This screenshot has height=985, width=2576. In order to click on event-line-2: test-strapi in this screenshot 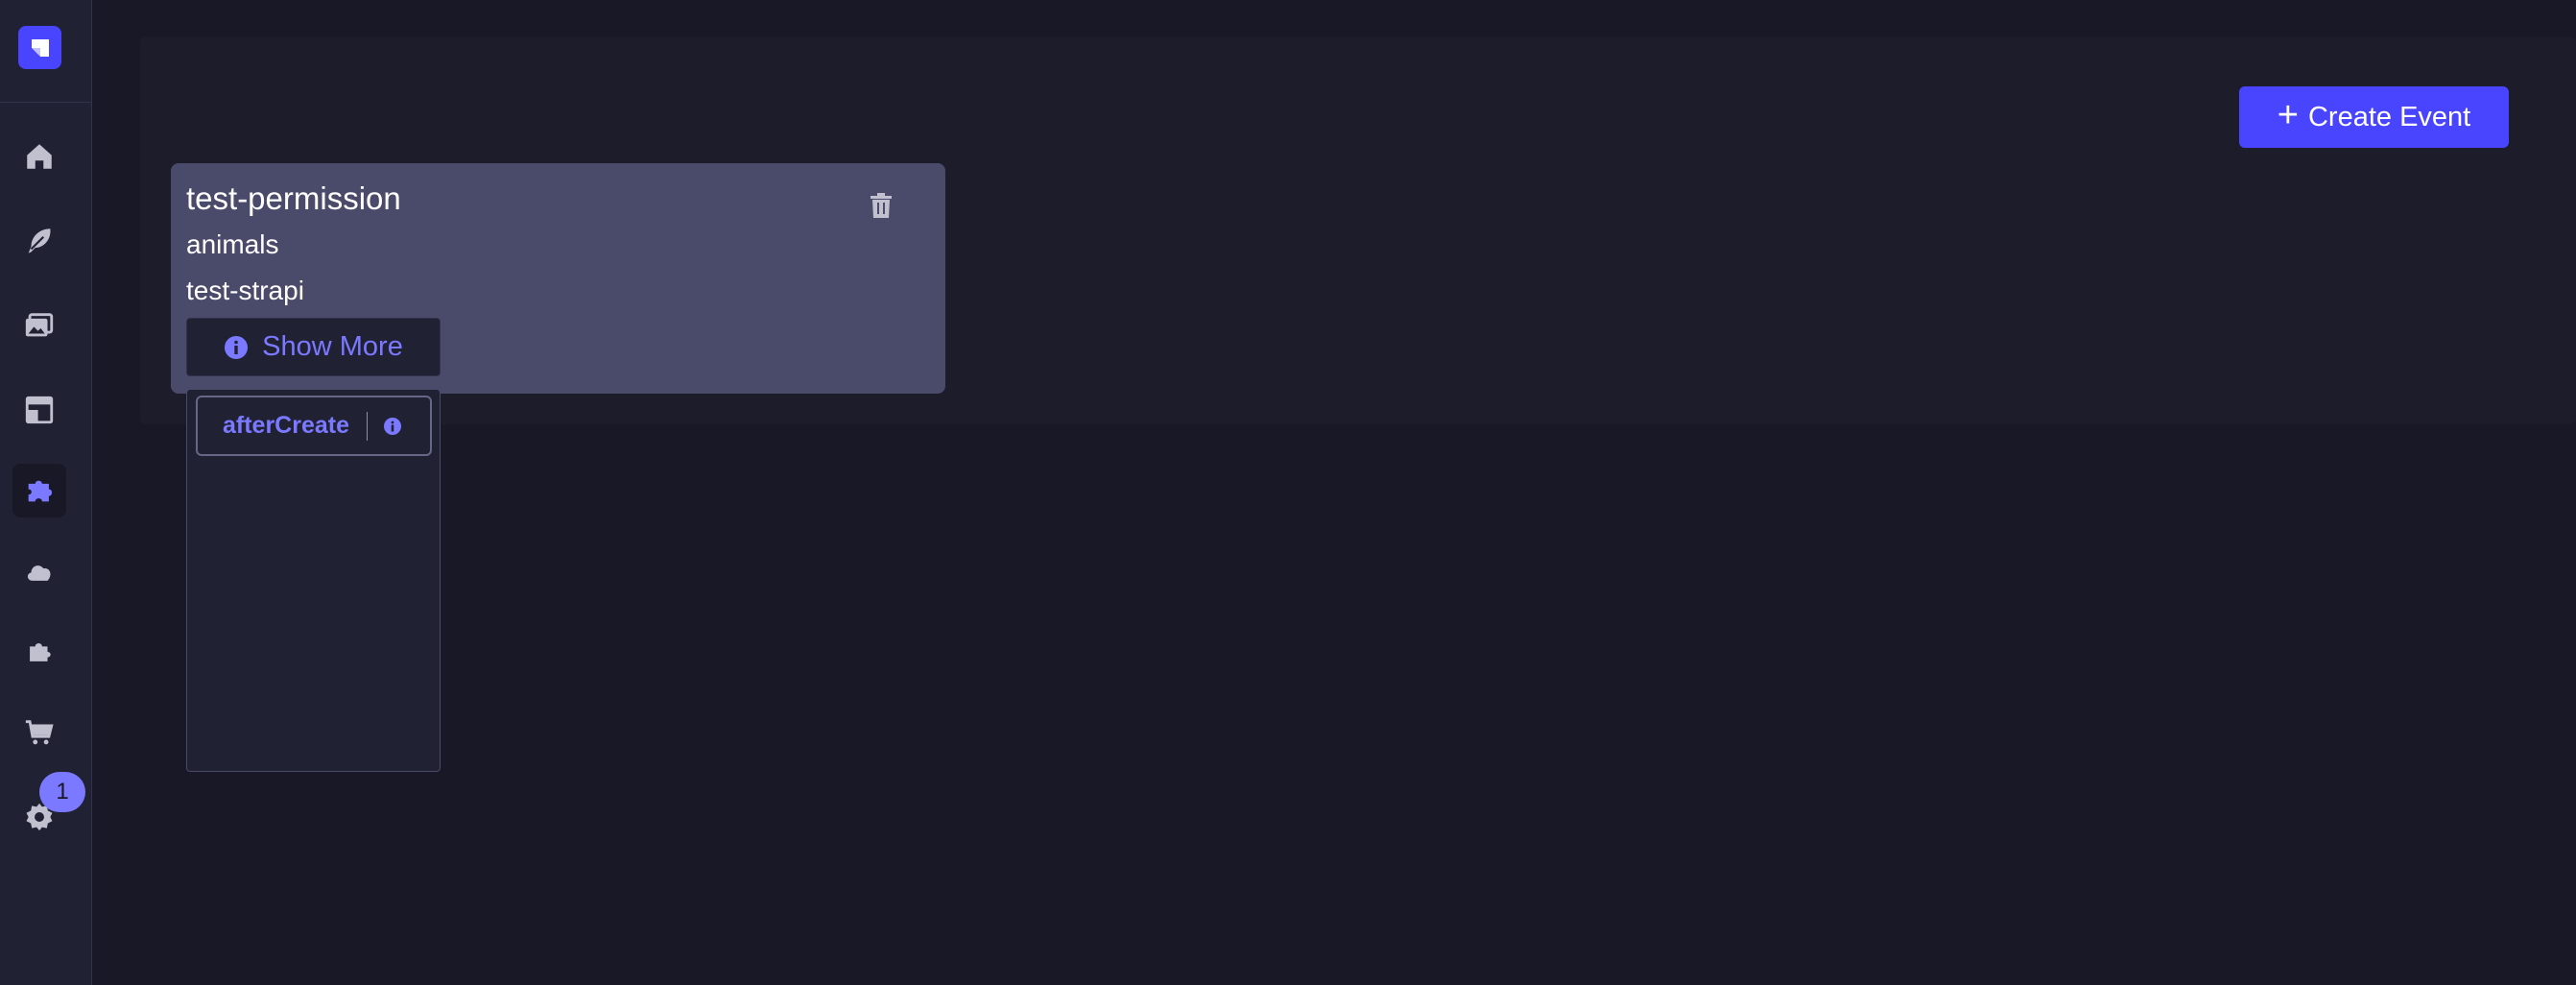, I will do `click(245, 290)`.